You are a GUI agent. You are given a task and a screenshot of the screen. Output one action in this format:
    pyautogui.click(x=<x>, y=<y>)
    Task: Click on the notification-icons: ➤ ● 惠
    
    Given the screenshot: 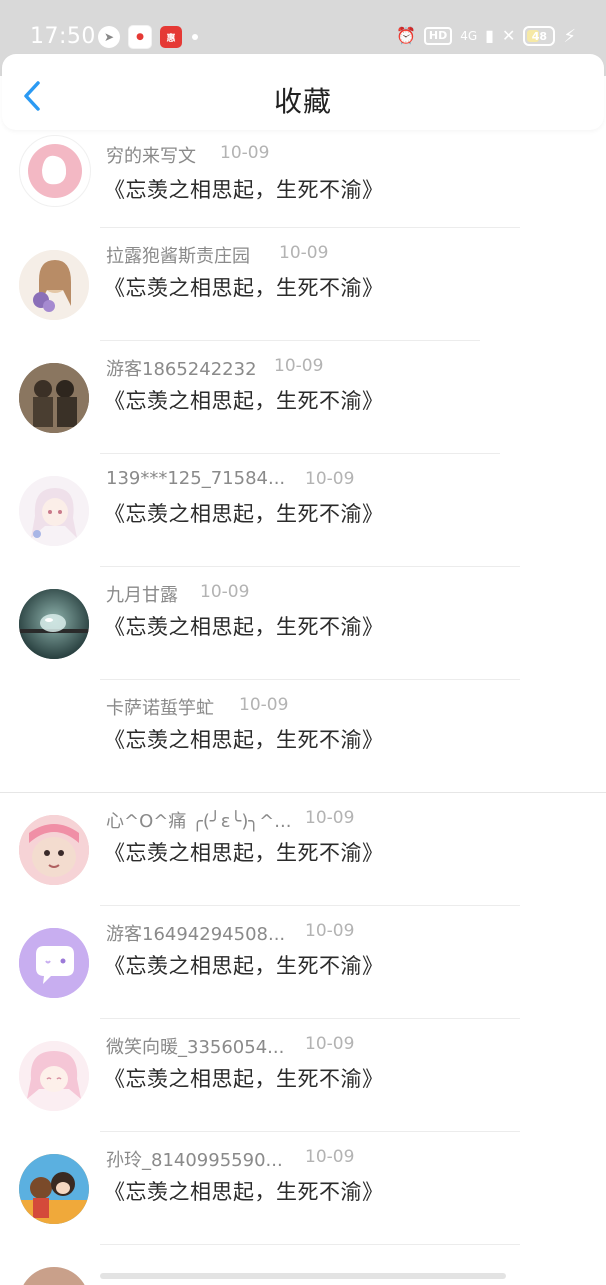 What is the action you would take?
    pyautogui.click(x=148, y=37)
    